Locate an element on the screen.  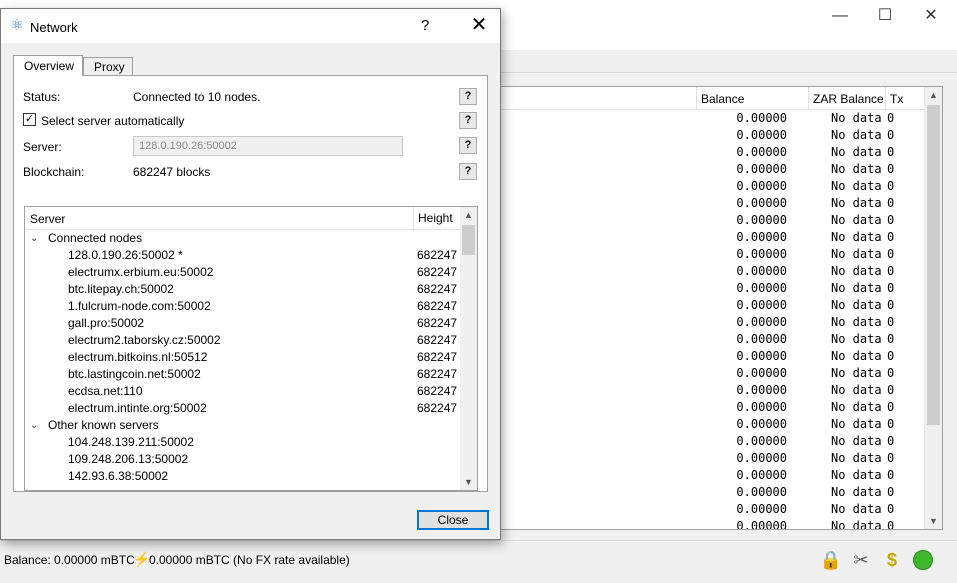
tree-group: ⌄ Connected nodes is located at coordinates (243, 238).